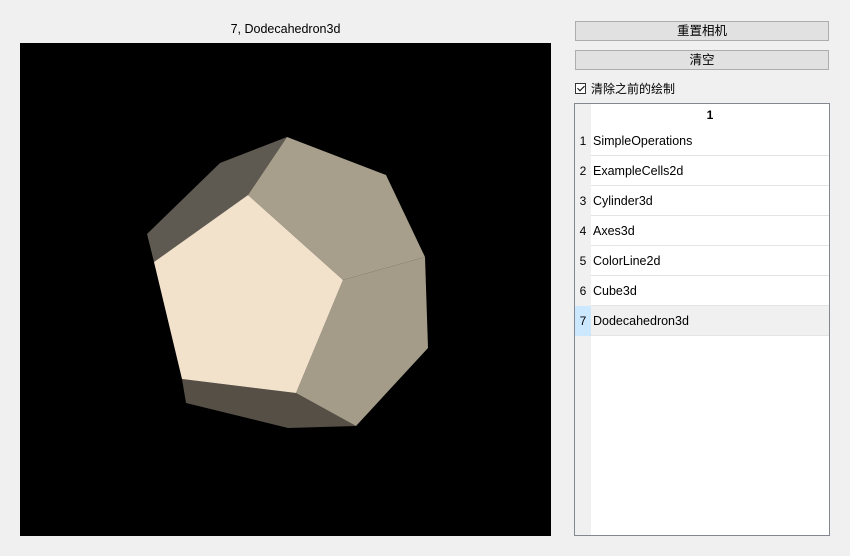 The height and width of the screenshot is (556, 850). Describe the element at coordinates (583, 261) in the screenshot. I see `row-number: 5` at that location.